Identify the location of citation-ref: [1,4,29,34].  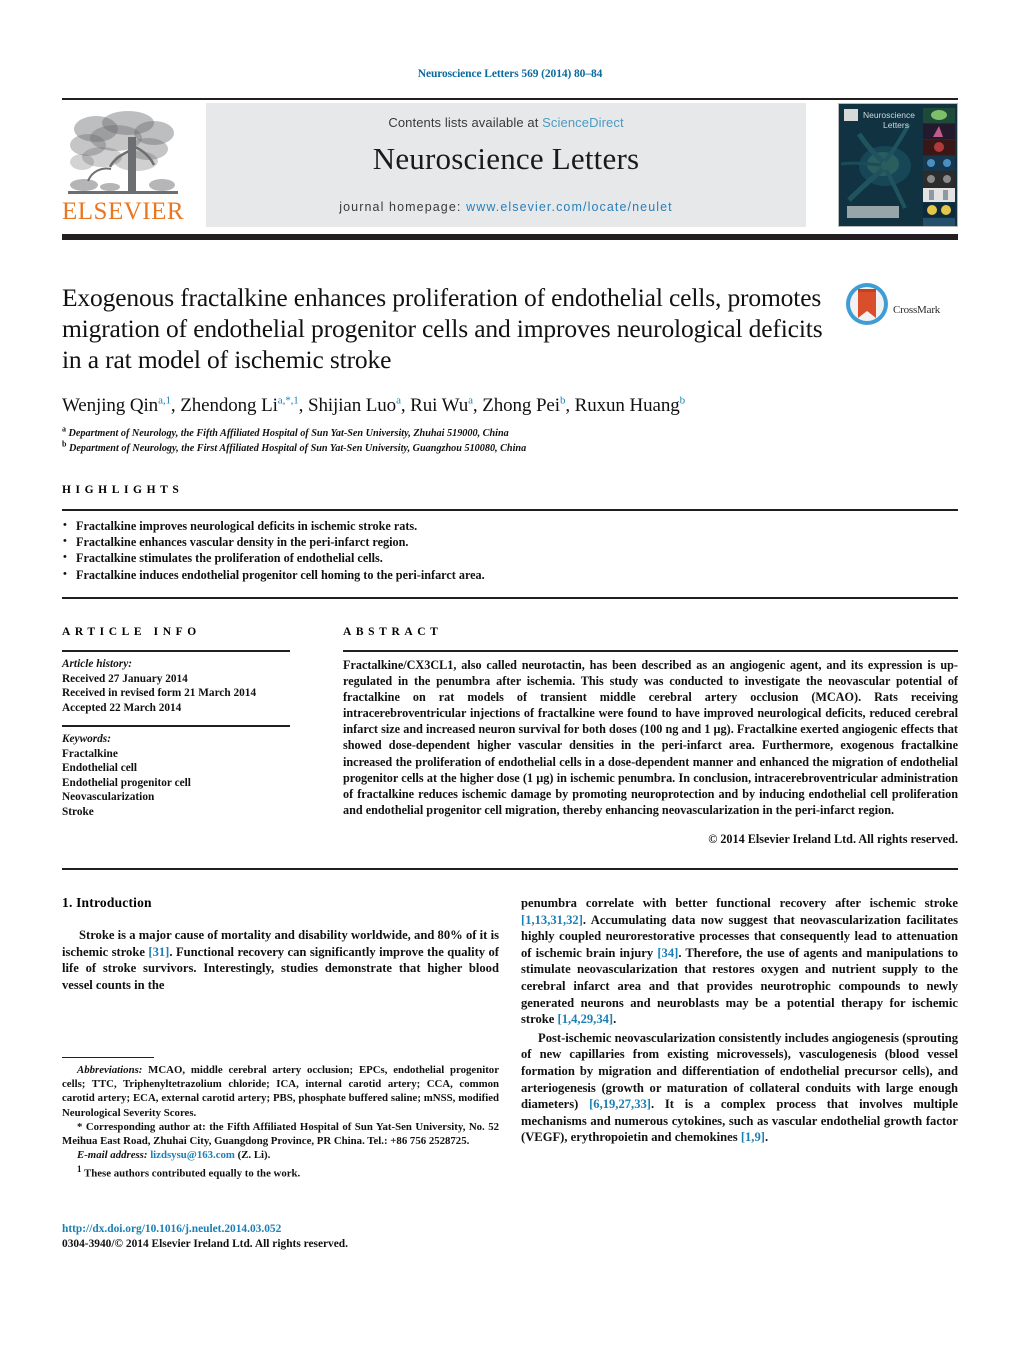
(586, 1019).